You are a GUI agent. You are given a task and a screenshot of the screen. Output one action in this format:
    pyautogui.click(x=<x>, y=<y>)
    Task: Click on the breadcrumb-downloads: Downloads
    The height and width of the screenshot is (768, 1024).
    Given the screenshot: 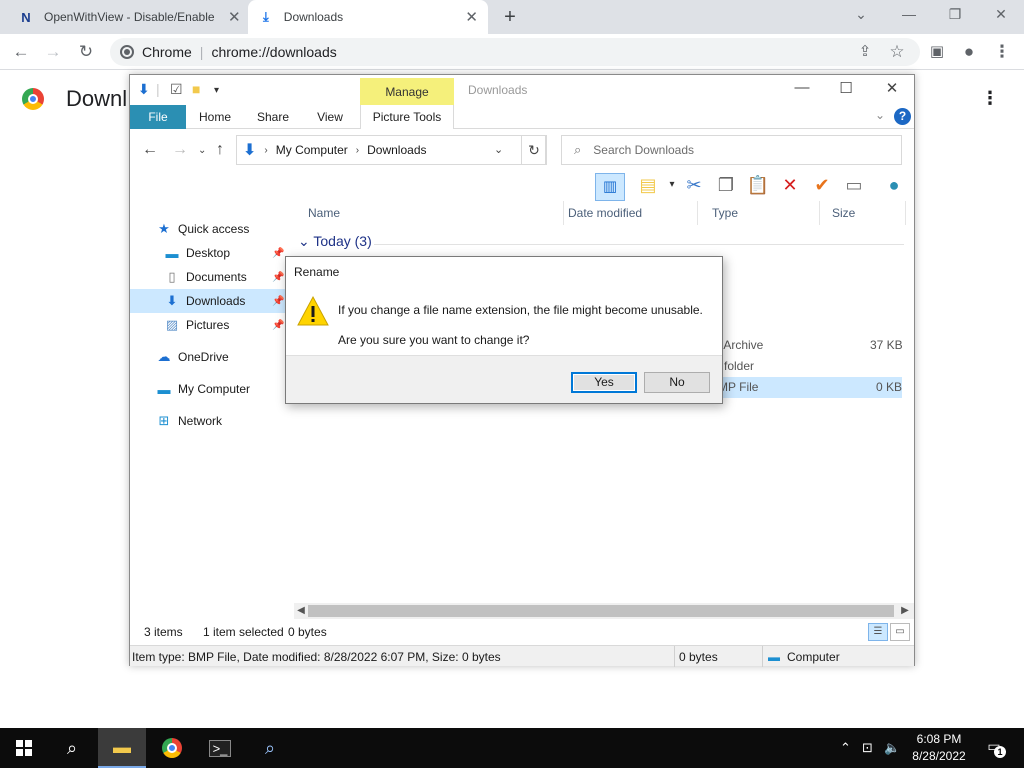 What is the action you would take?
    pyautogui.click(x=396, y=150)
    